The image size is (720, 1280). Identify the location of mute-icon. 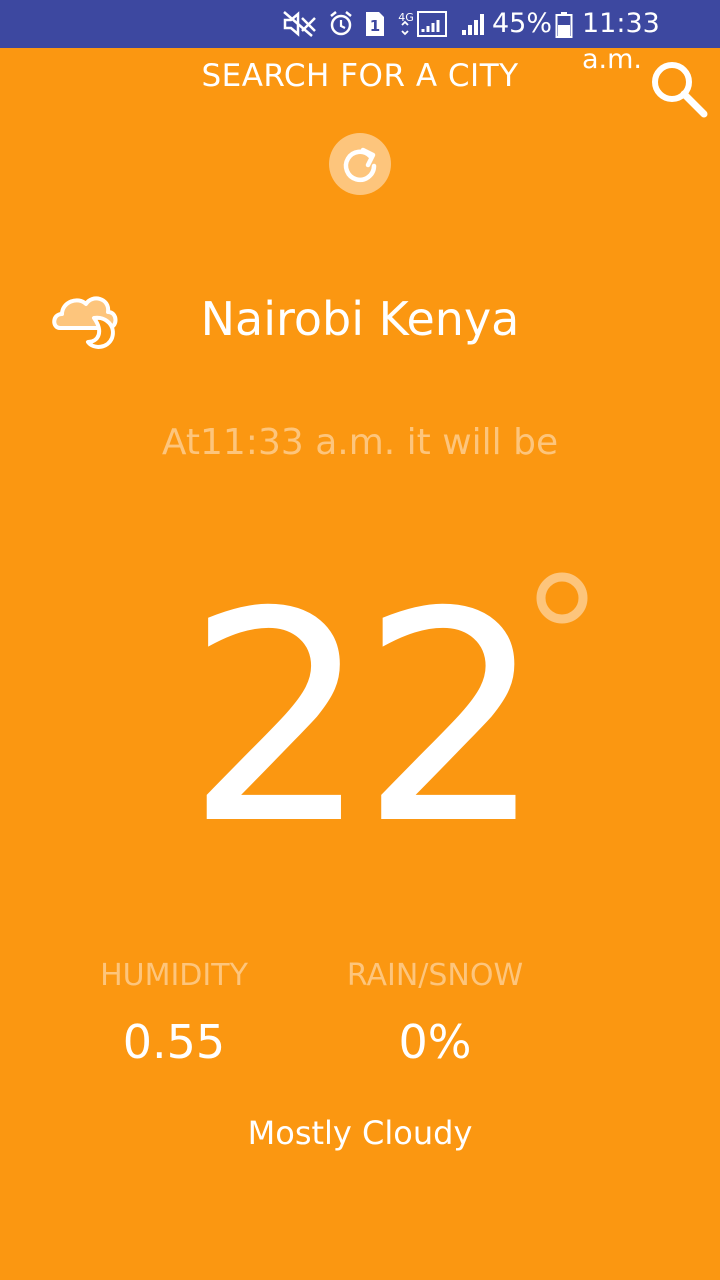
(300, 24).